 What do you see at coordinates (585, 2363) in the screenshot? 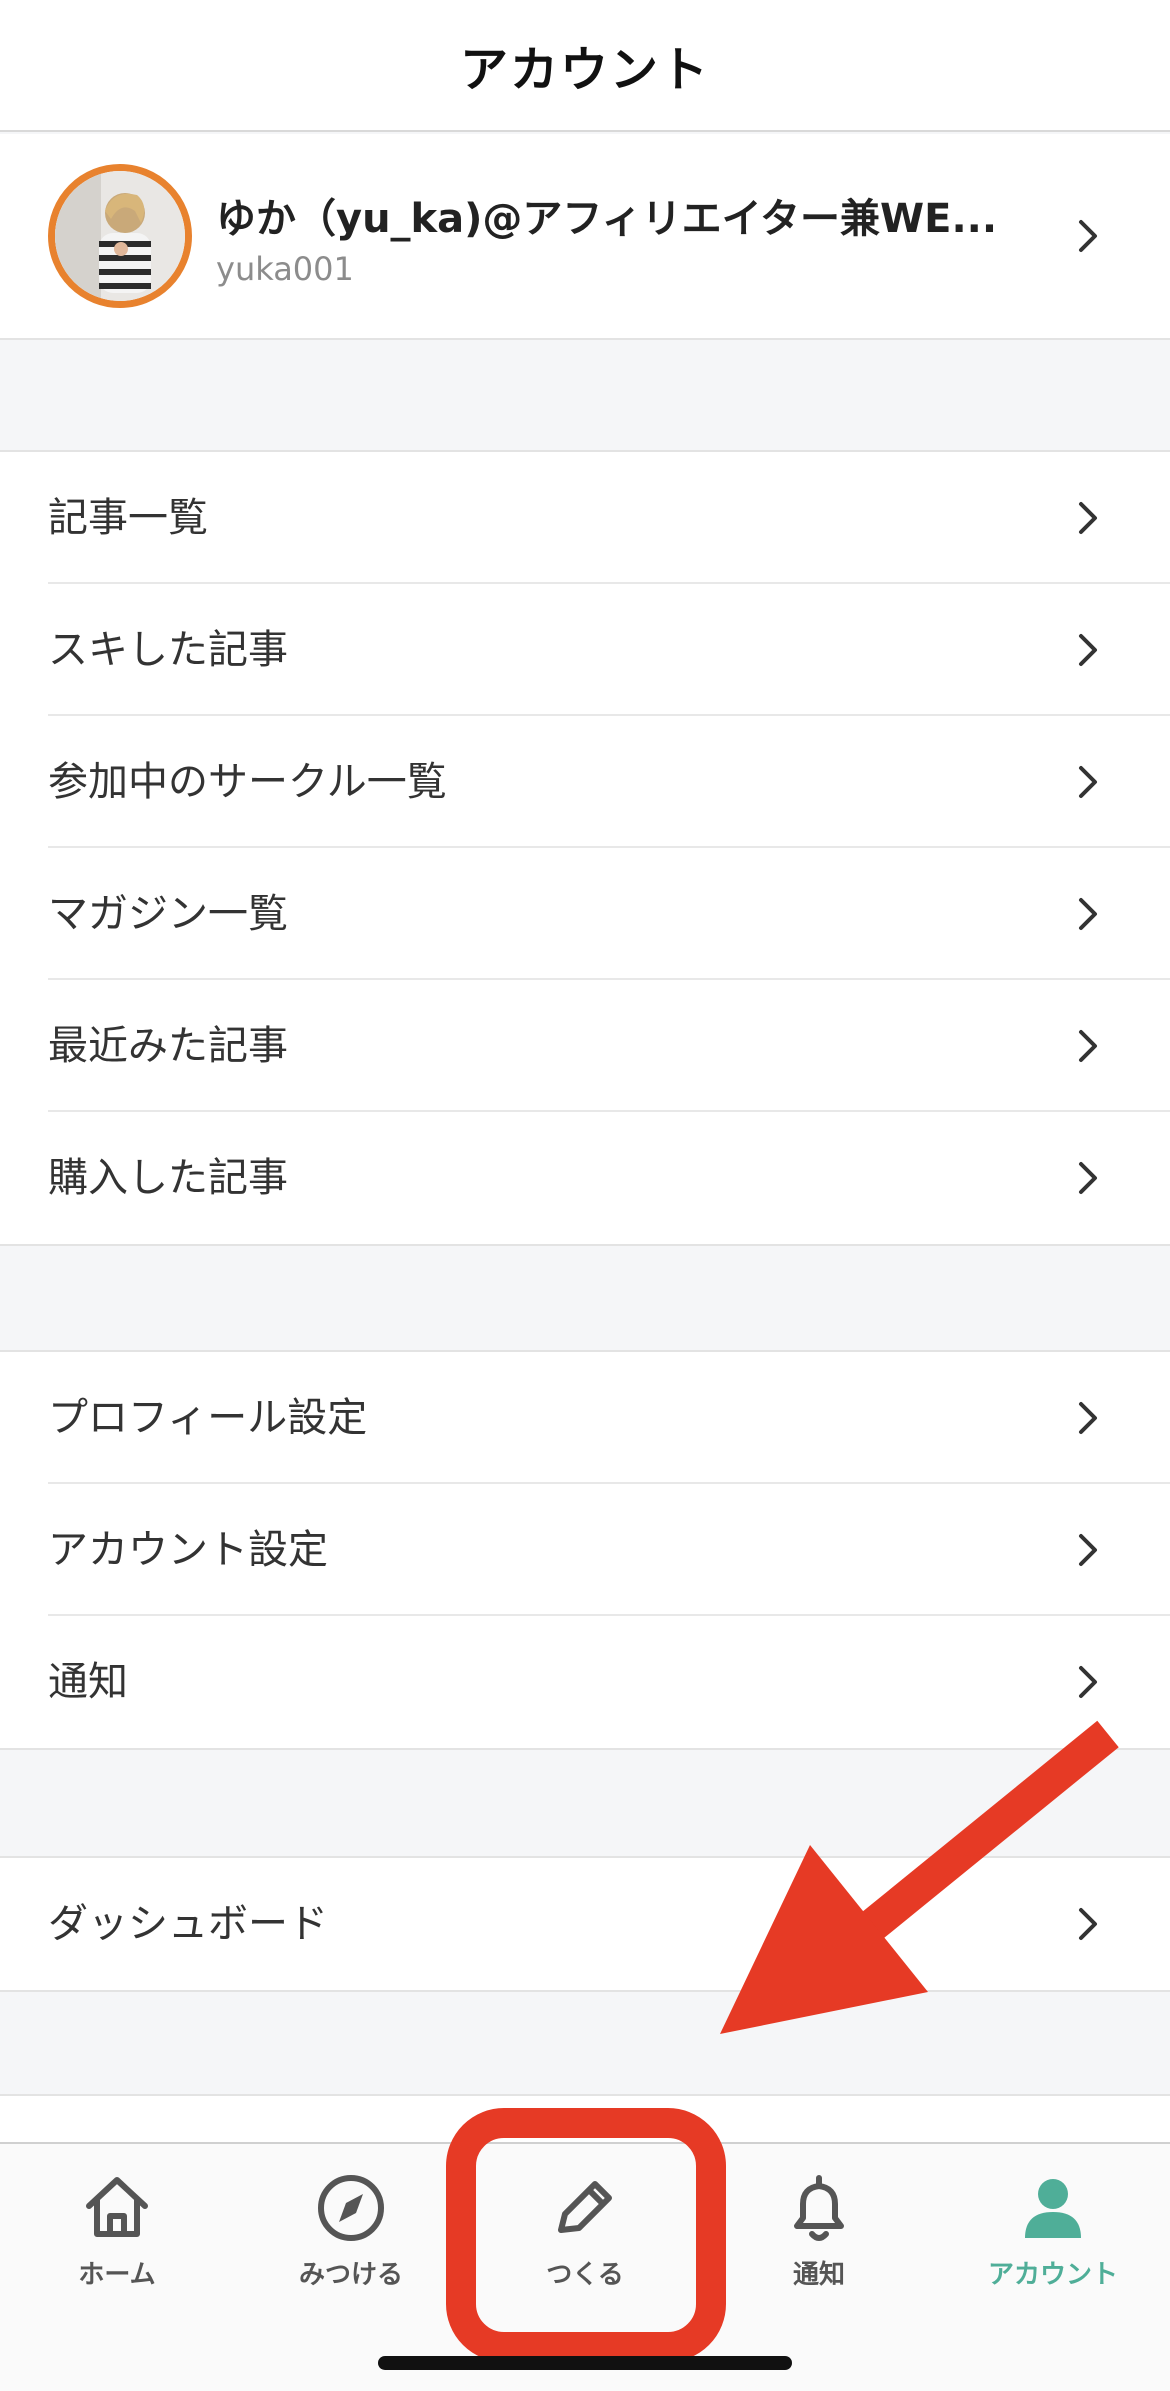
I see `home-indicator` at bounding box center [585, 2363].